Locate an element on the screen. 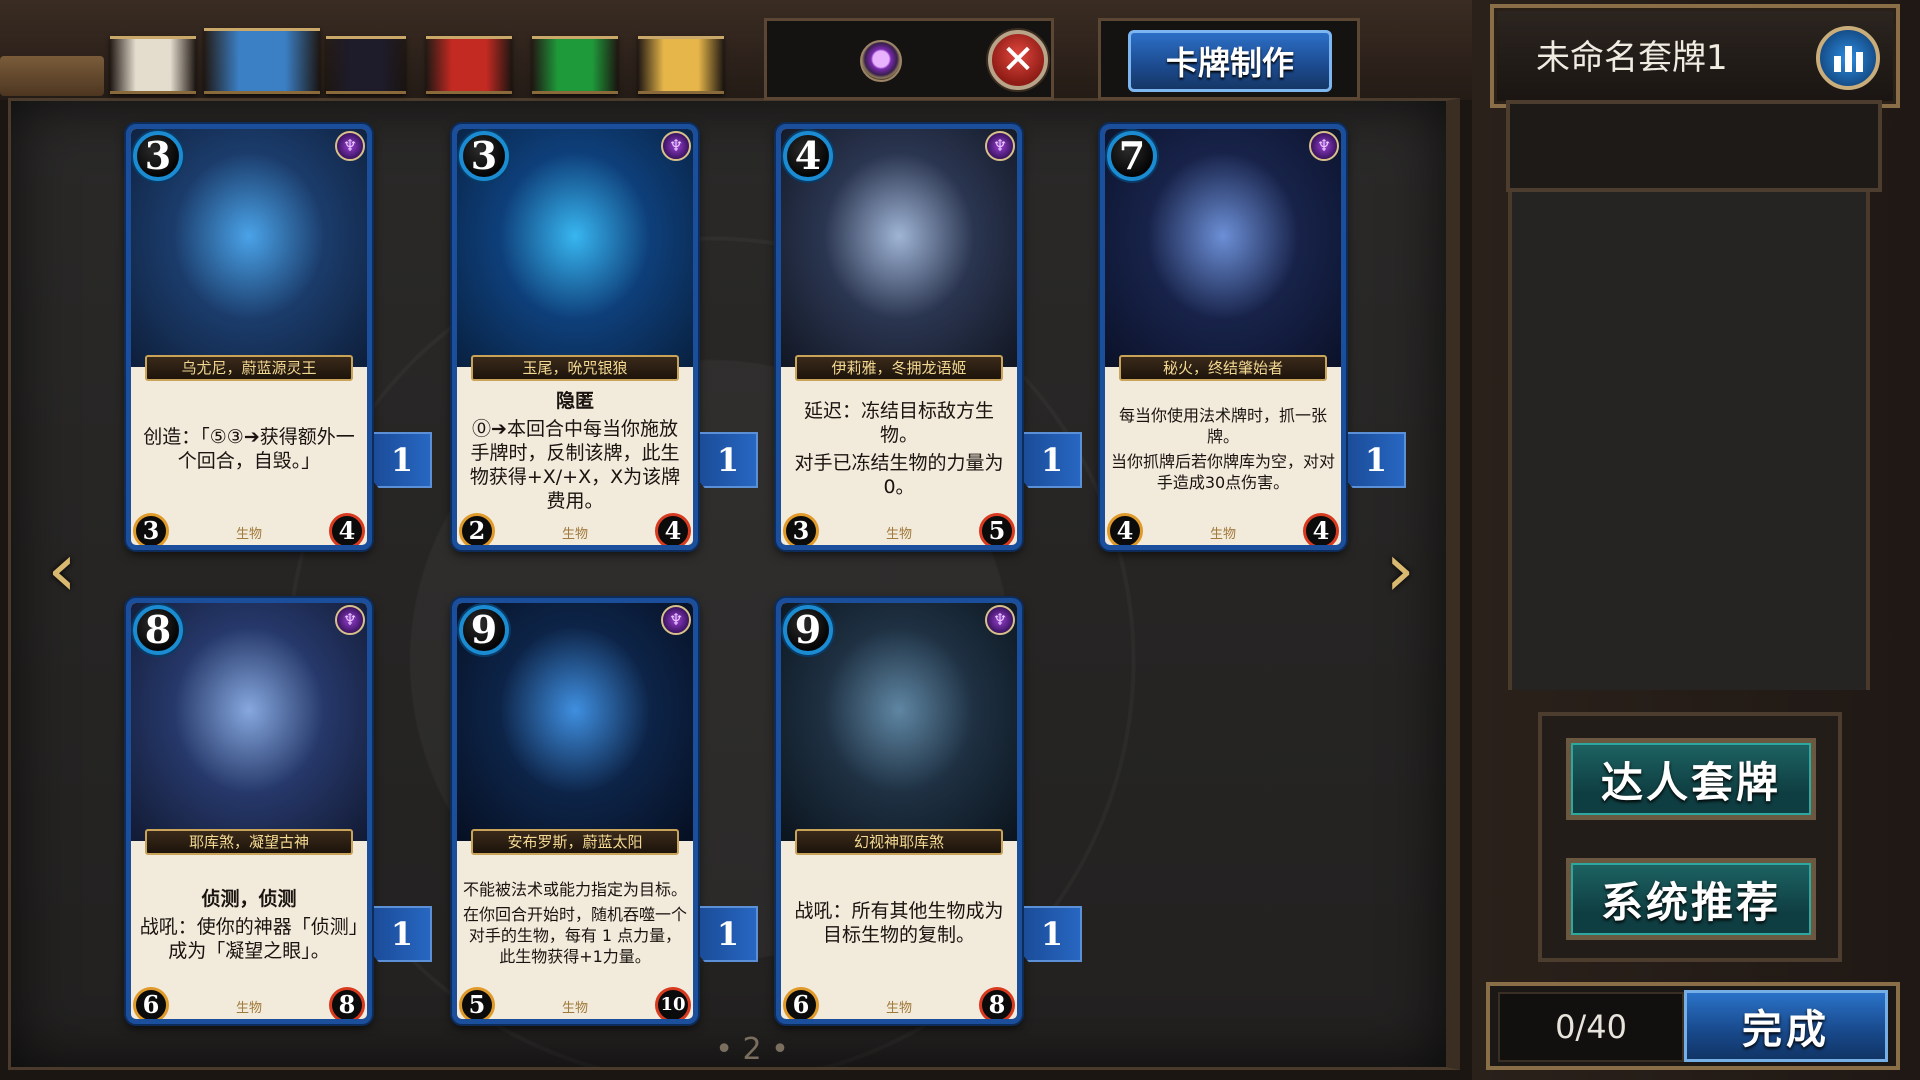 The width and height of the screenshot is (1920, 1080). card-attack: 4 is located at coordinates (1125, 529).